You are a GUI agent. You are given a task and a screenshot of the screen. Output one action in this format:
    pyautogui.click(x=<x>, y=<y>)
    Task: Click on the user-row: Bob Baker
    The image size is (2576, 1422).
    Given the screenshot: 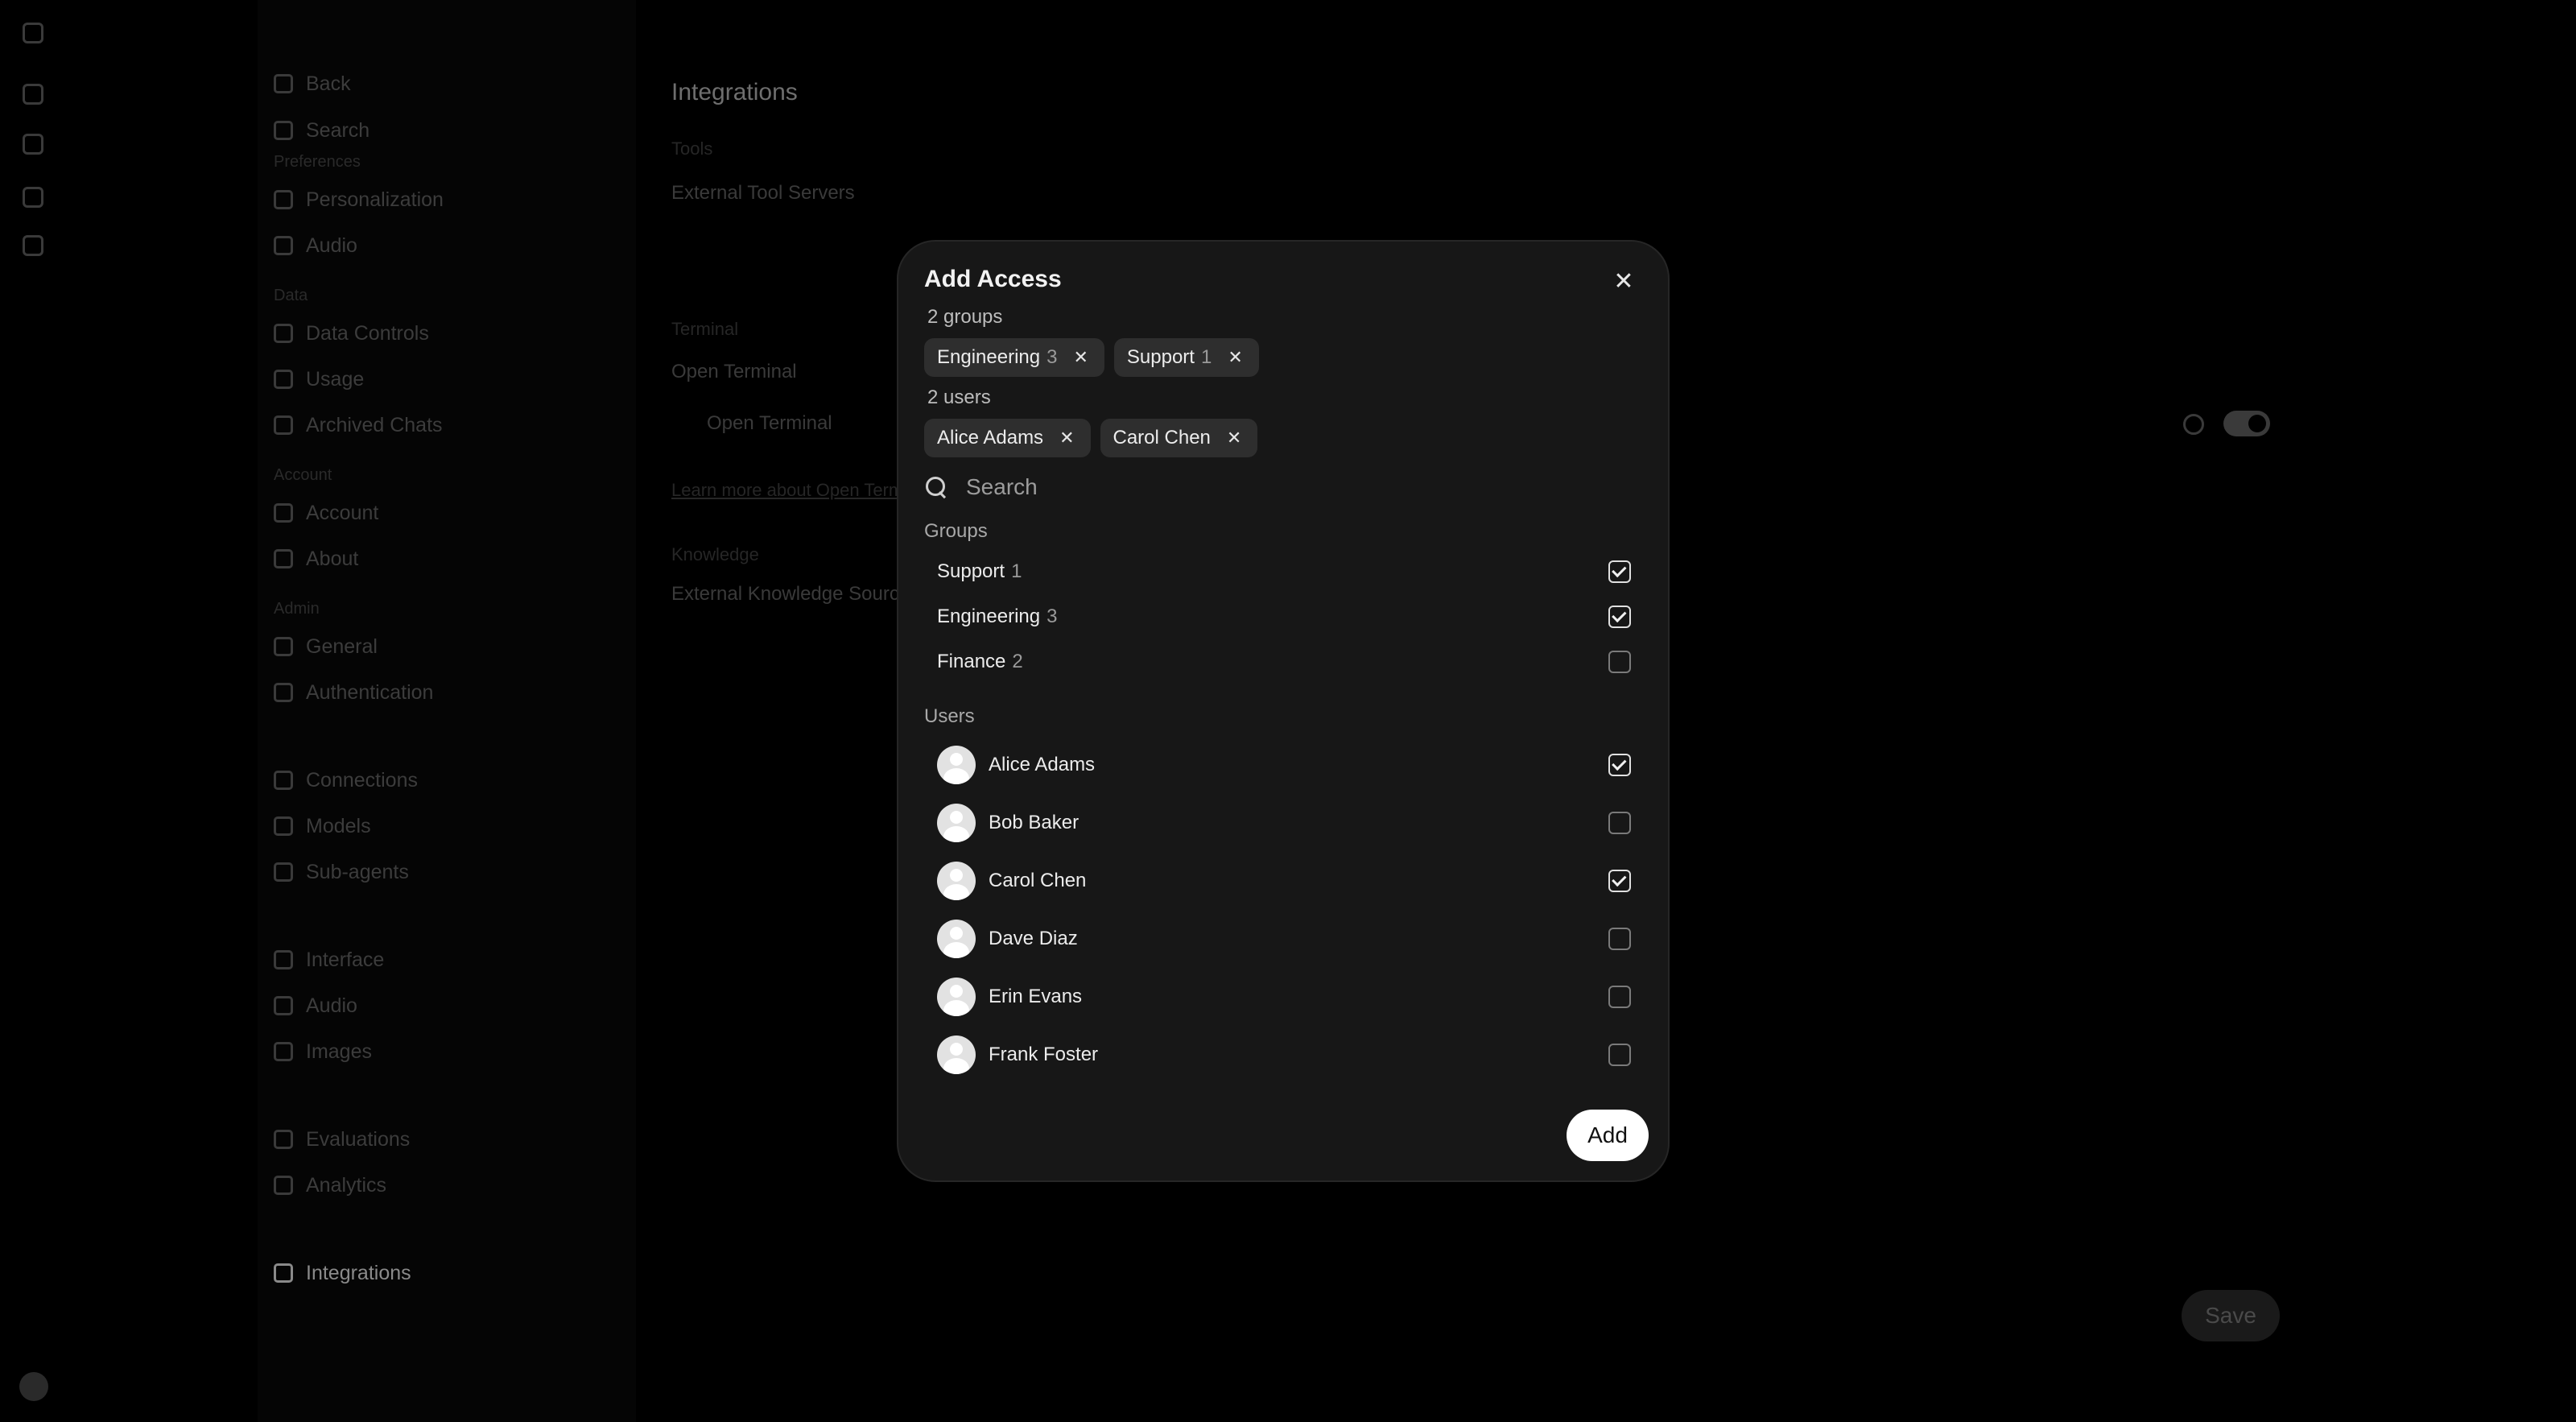 What is the action you would take?
    pyautogui.click(x=1282, y=822)
    